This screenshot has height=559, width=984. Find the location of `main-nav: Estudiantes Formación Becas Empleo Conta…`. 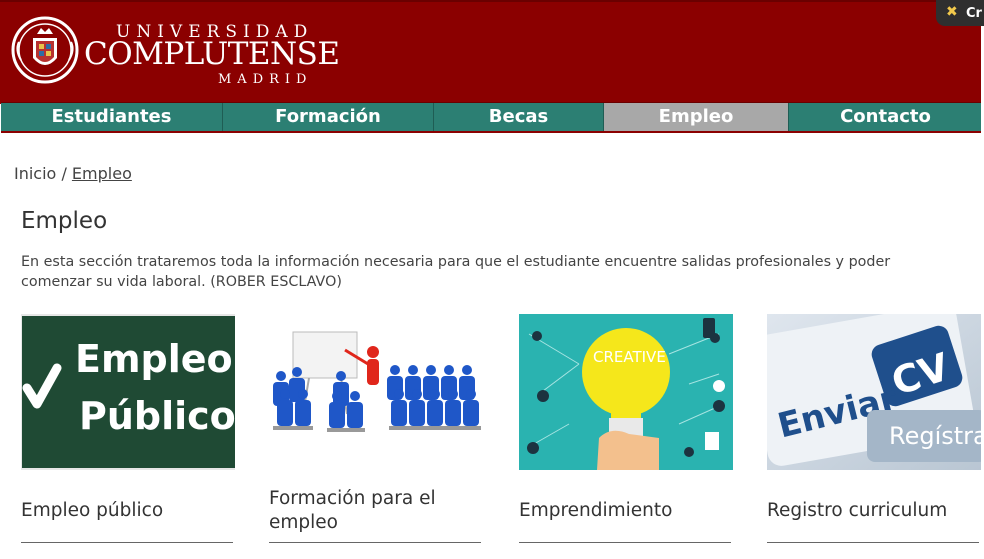

main-nav: Estudiantes Formación Becas Empleo Conta… is located at coordinates (491, 117).